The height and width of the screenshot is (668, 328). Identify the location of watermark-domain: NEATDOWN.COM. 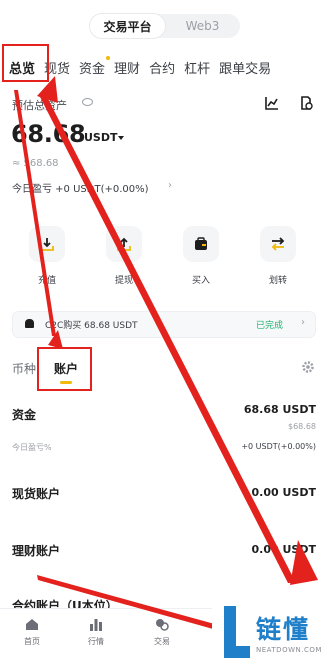
(289, 650).